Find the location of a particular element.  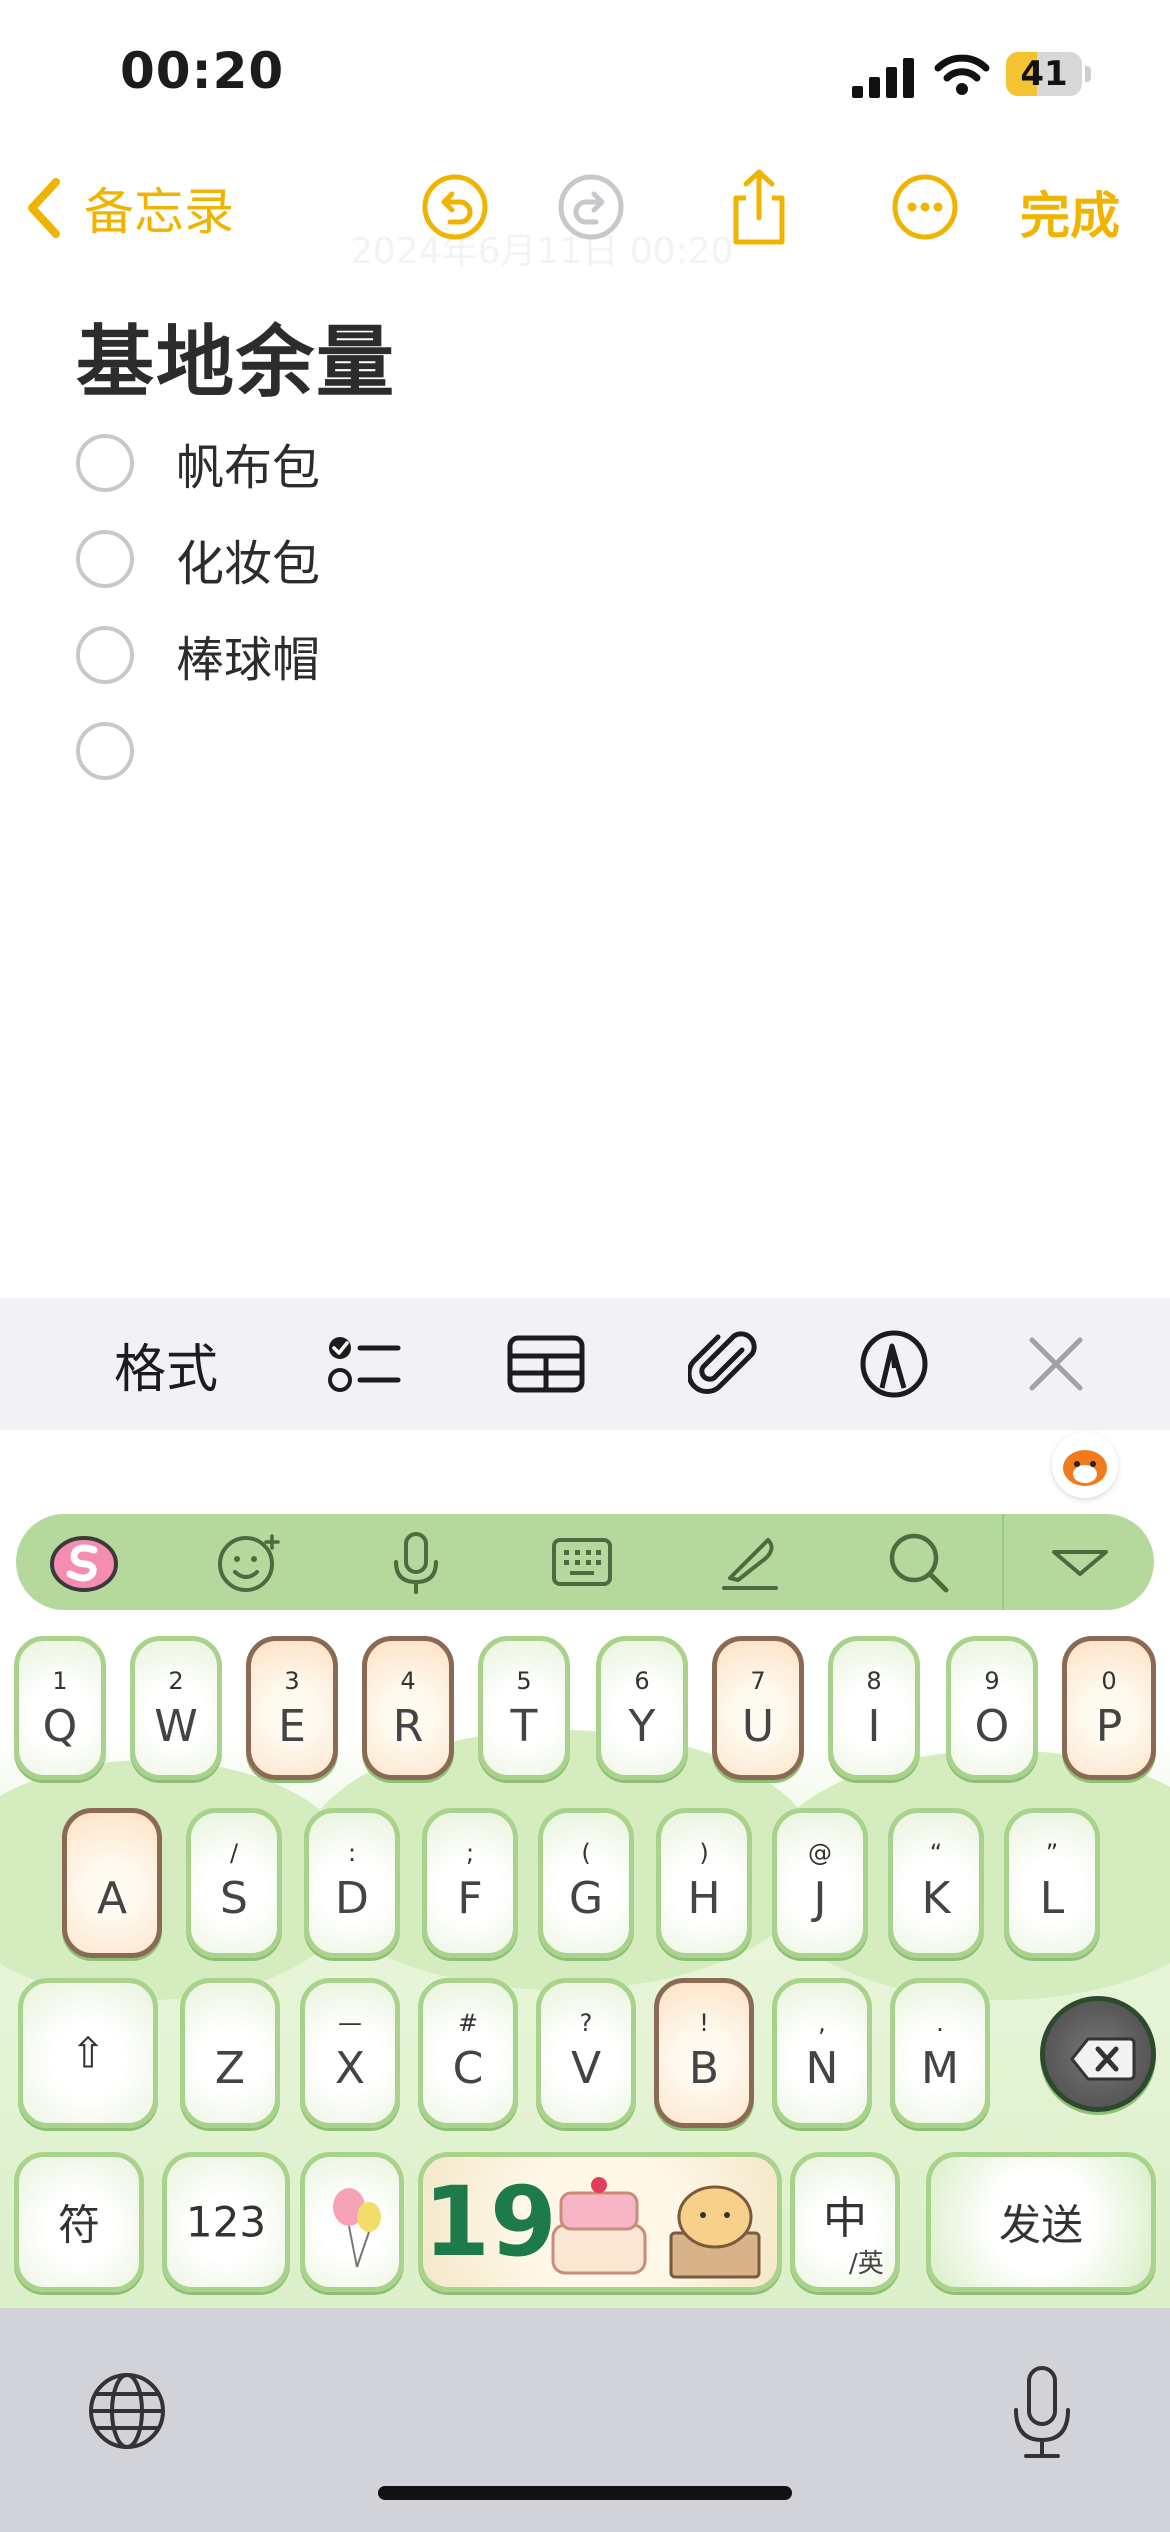

key-letter: Y is located at coordinates (642, 1726).